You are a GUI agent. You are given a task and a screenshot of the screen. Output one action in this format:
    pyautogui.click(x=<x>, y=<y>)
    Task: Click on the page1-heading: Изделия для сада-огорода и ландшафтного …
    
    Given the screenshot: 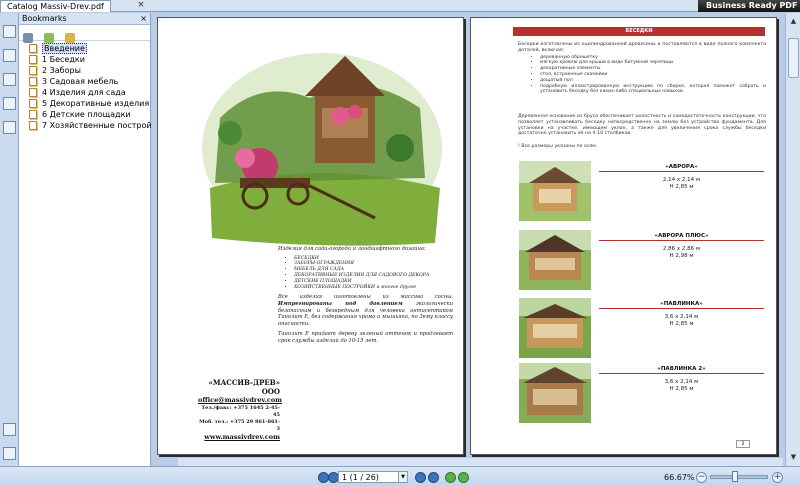 What is the action you would take?
    pyautogui.click(x=352, y=249)
    